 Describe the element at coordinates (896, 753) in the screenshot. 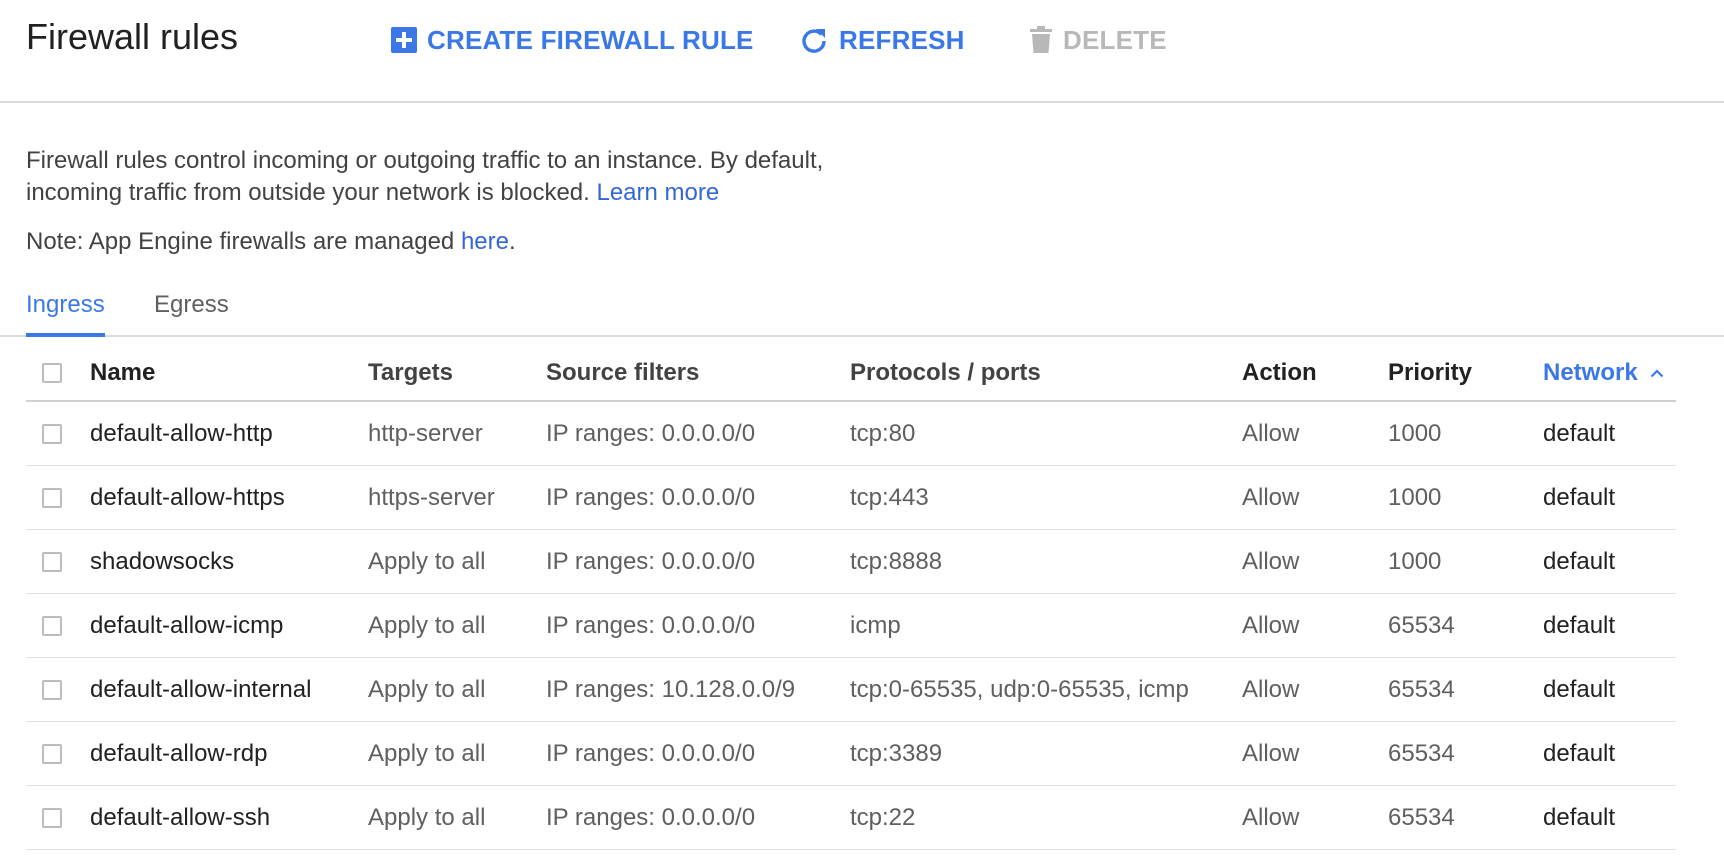

I see `rule-protocols-ports: tcp:3389` at that location.